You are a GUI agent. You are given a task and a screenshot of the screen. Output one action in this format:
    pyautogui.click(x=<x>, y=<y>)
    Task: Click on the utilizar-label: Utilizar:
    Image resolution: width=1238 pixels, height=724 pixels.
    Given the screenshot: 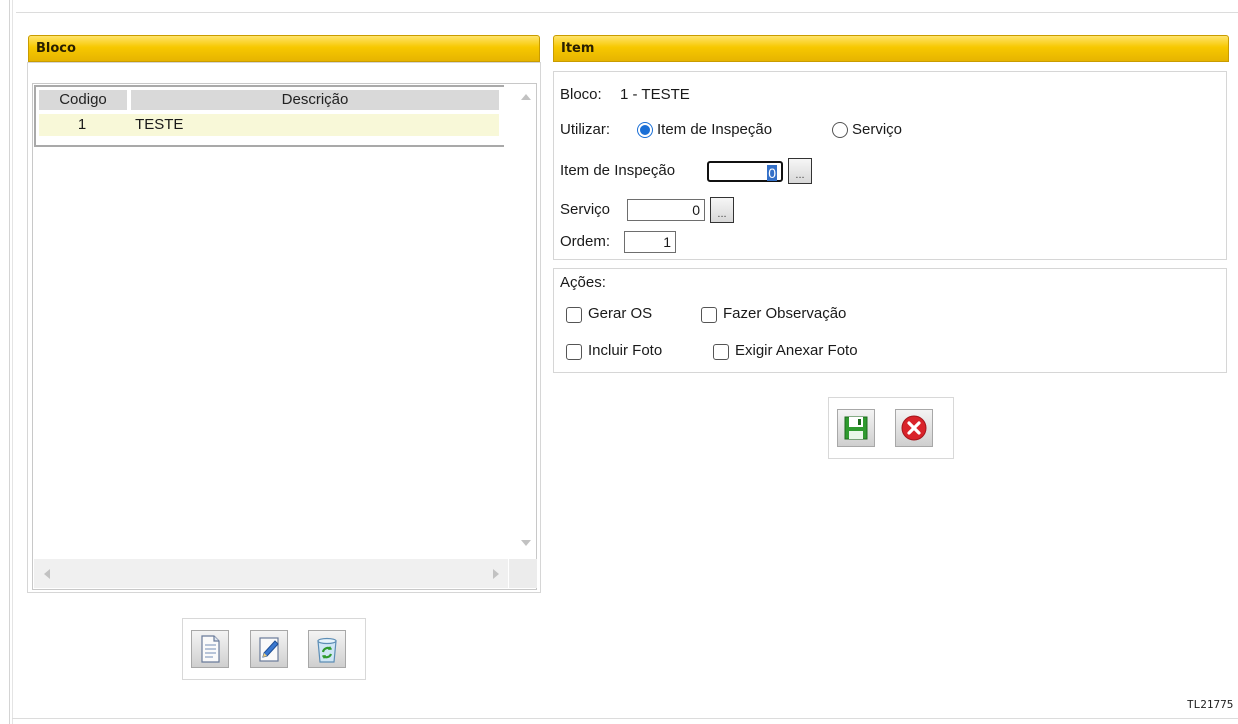 What is the action you would take?
    pyautogui.click(x=585, y=129)
    